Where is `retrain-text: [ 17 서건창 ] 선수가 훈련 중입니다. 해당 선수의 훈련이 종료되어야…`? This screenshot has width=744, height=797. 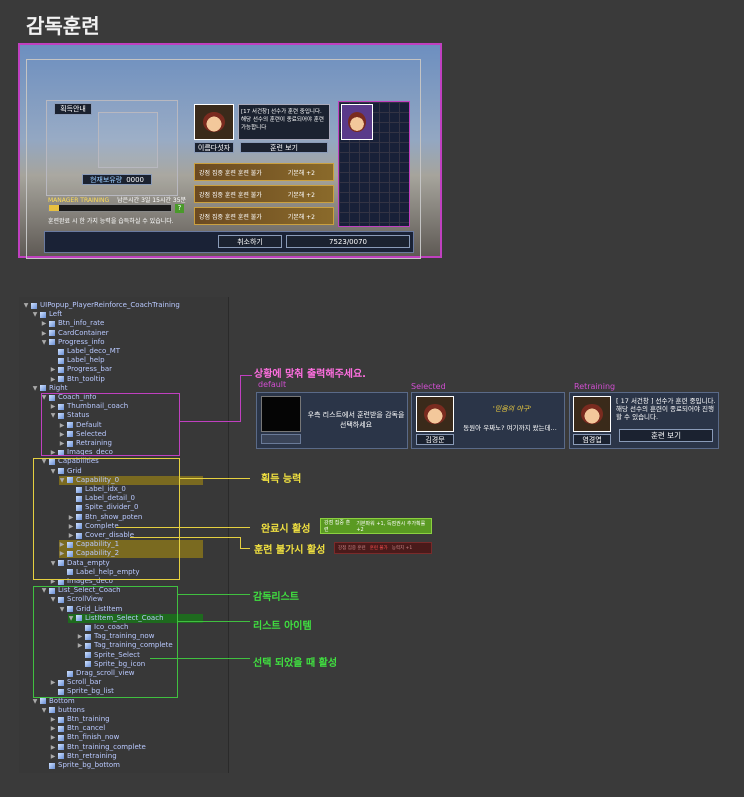
retrain-text: [ 17 서건창 ] 선수가 훈련 중입니다. 해당 선수의 훈련이 종료되어야… is located at coordinates (666, 409).